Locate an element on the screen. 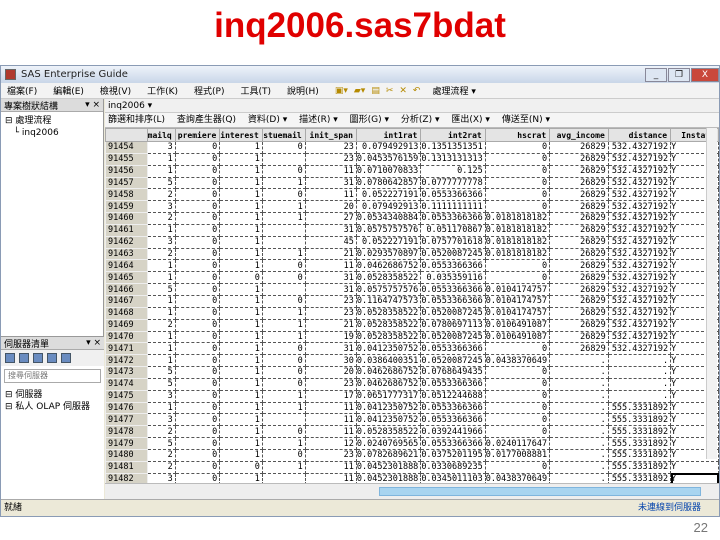  row-number: 91464 is located at coordinates (126, 266).